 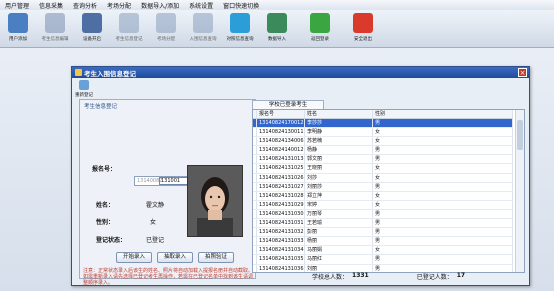 What do you see at coordinates (18, 39) in the screenshot?
I see `toolbar-button-label: 用户添加` at bounding box center [18, 39].